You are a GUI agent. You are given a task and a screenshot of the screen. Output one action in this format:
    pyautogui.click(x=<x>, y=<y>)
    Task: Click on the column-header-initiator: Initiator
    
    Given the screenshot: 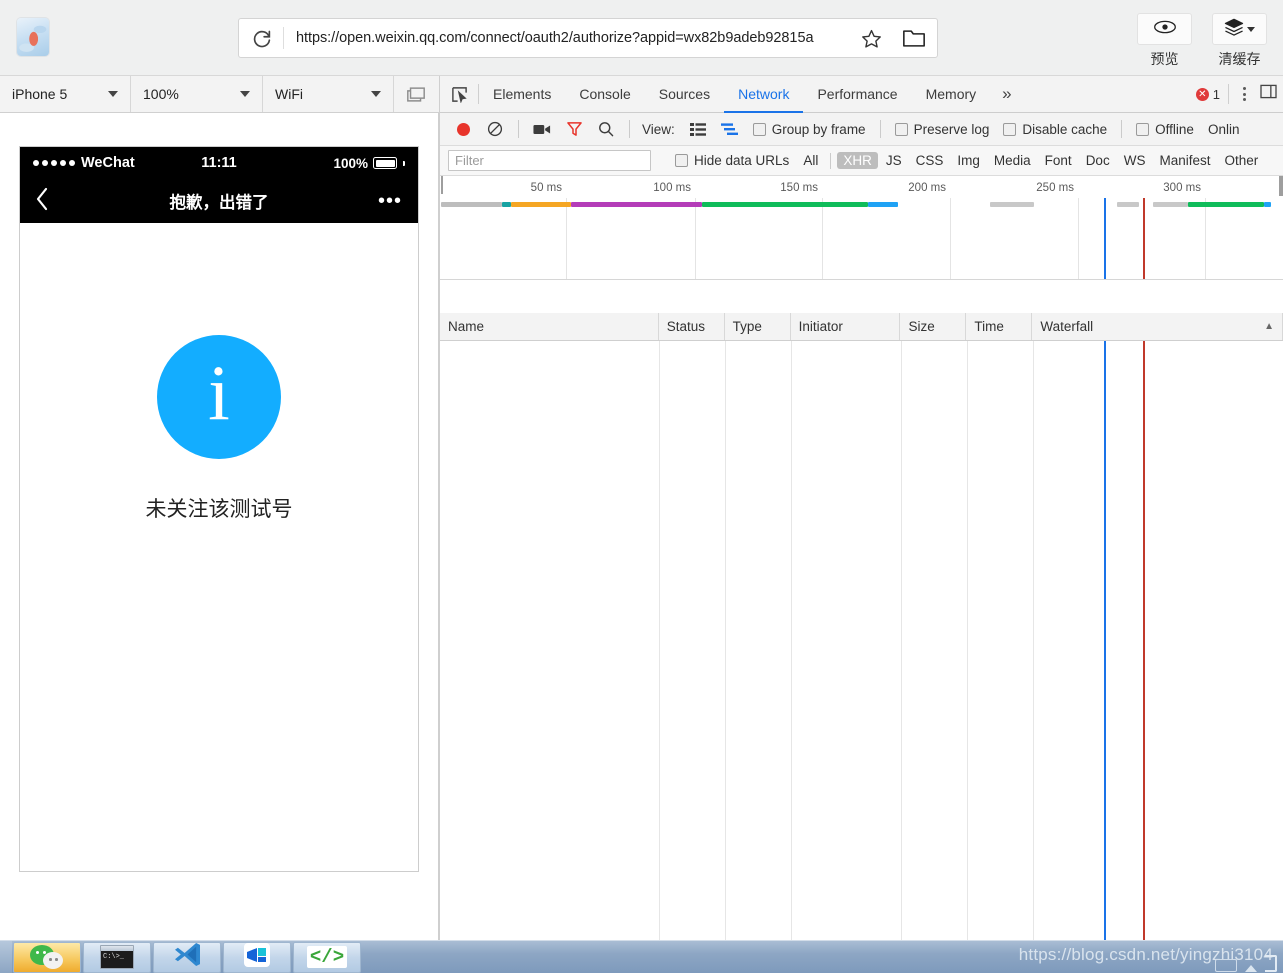 What is the action you would take?
    pyautogui.click(x=846, y=326)
    